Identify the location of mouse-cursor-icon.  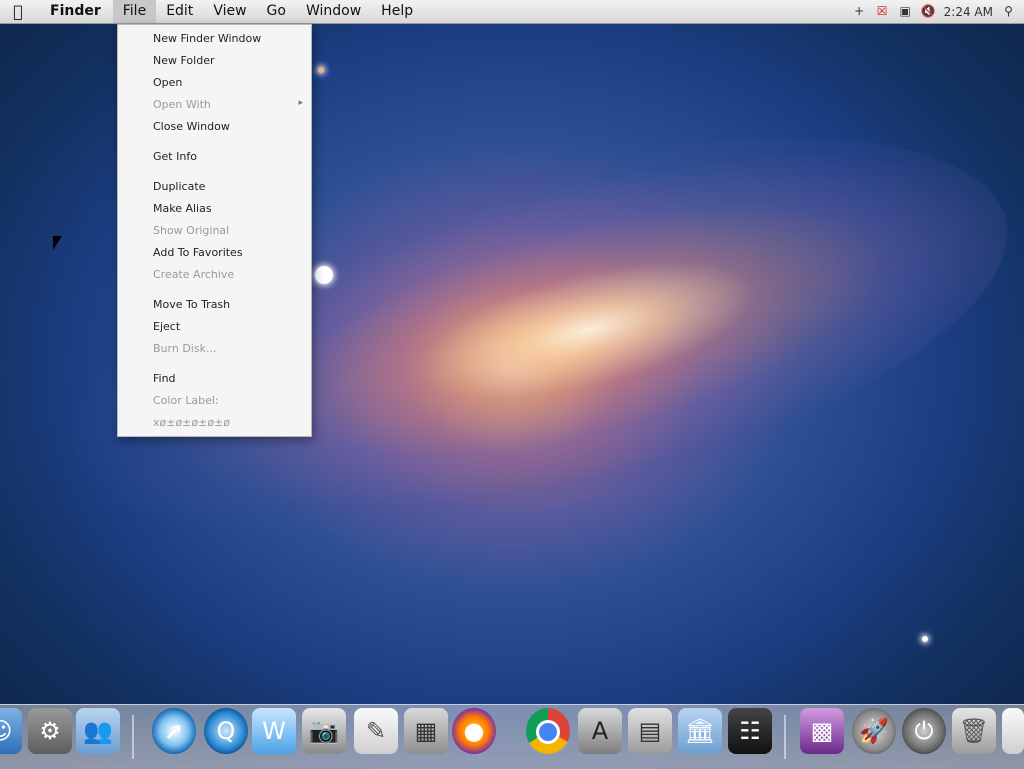
(57, 243).